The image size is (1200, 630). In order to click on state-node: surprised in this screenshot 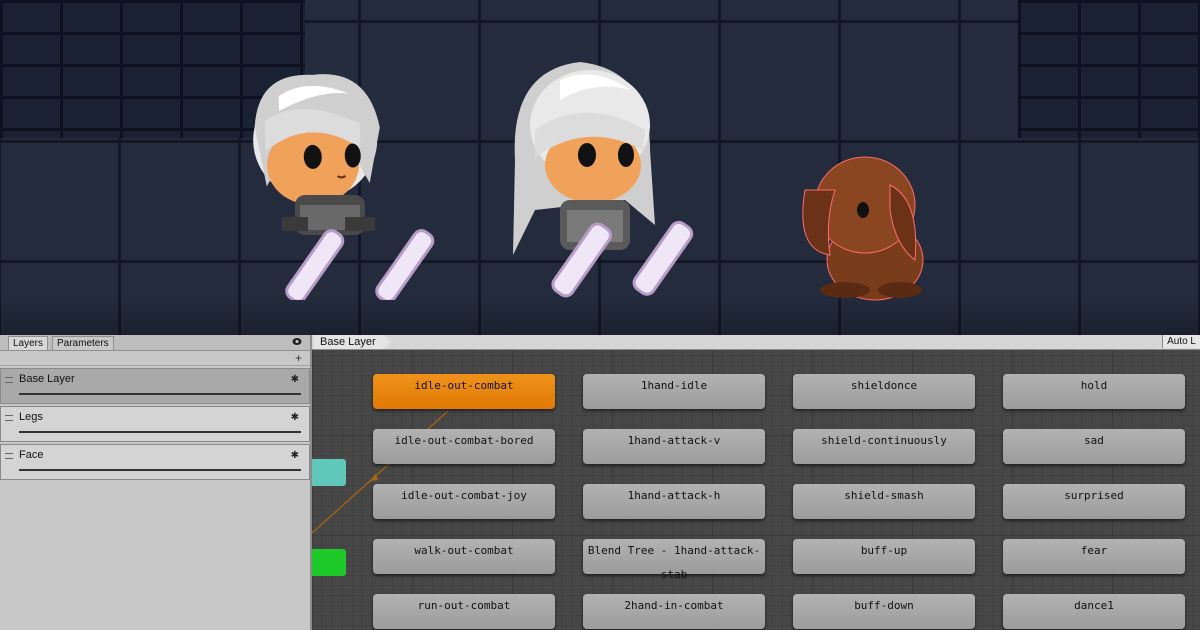, I will do `click(1094, 501)`.